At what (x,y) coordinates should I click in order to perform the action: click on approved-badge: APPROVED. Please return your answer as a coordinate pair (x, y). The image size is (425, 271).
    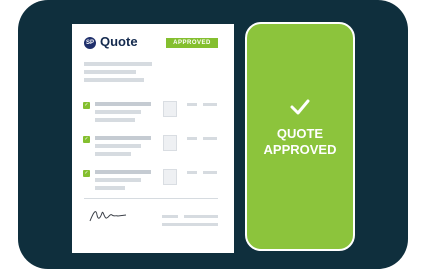
    Looking at the image, I should click on (192, 43).